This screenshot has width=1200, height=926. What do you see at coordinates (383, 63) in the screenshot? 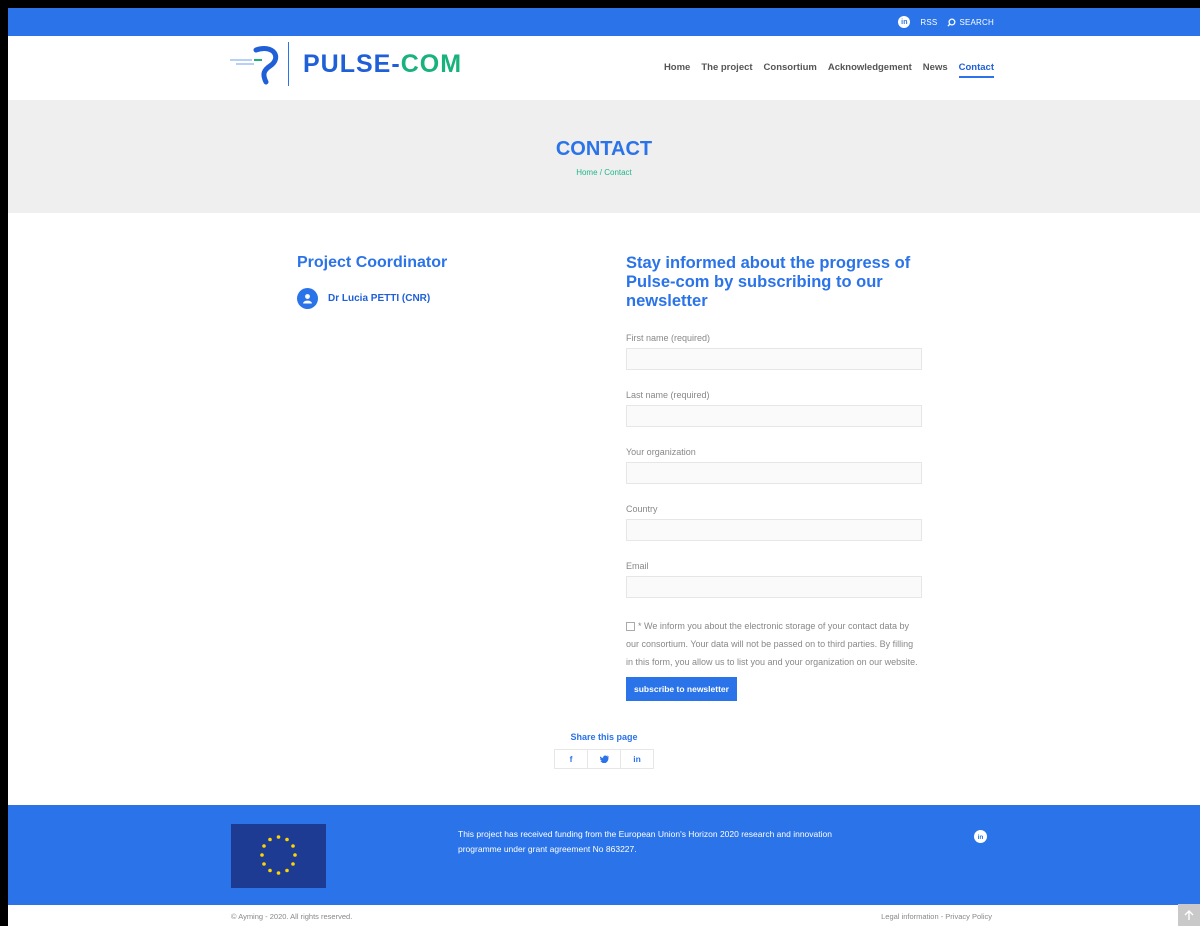
I see `logo-wordmark: PULSE-COM` at bounding box center [383, 63].